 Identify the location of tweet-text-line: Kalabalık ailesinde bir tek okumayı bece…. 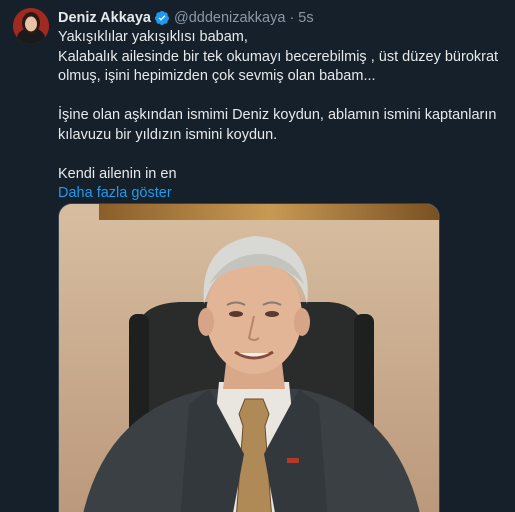
(278, 56).